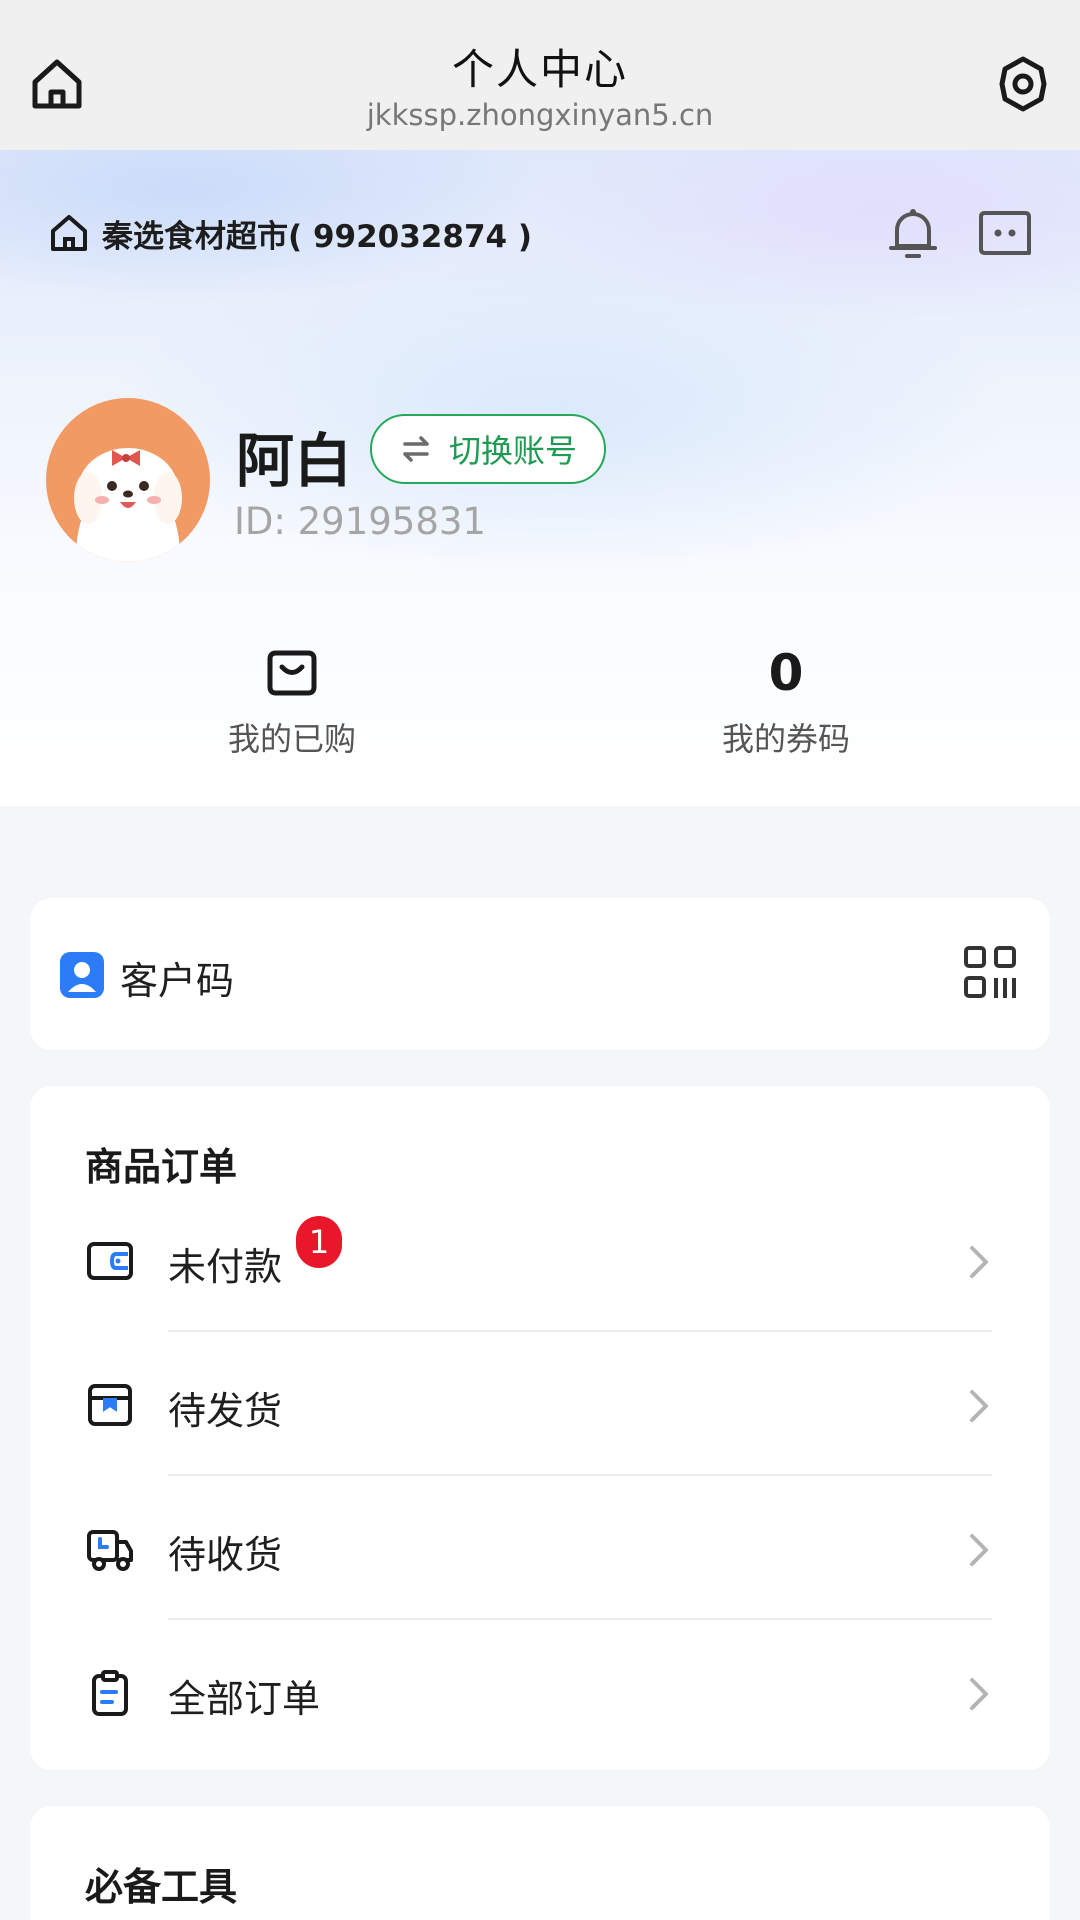  Describe the element at coordinates (786, 673) in the screenshot. I see `coupons-count: 0` at that location.